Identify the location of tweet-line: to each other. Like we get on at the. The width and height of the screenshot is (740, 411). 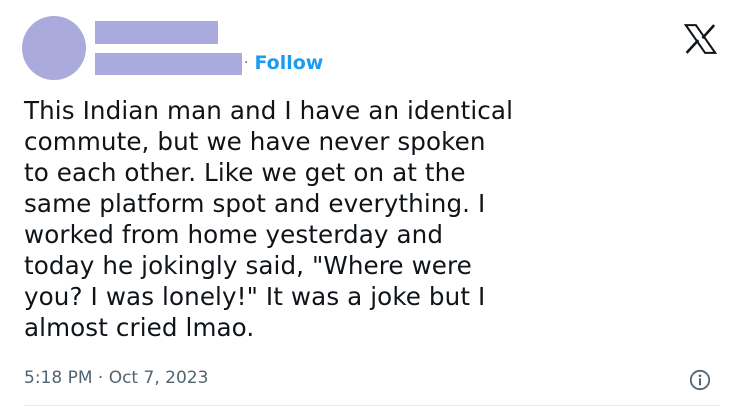
(245, 172).